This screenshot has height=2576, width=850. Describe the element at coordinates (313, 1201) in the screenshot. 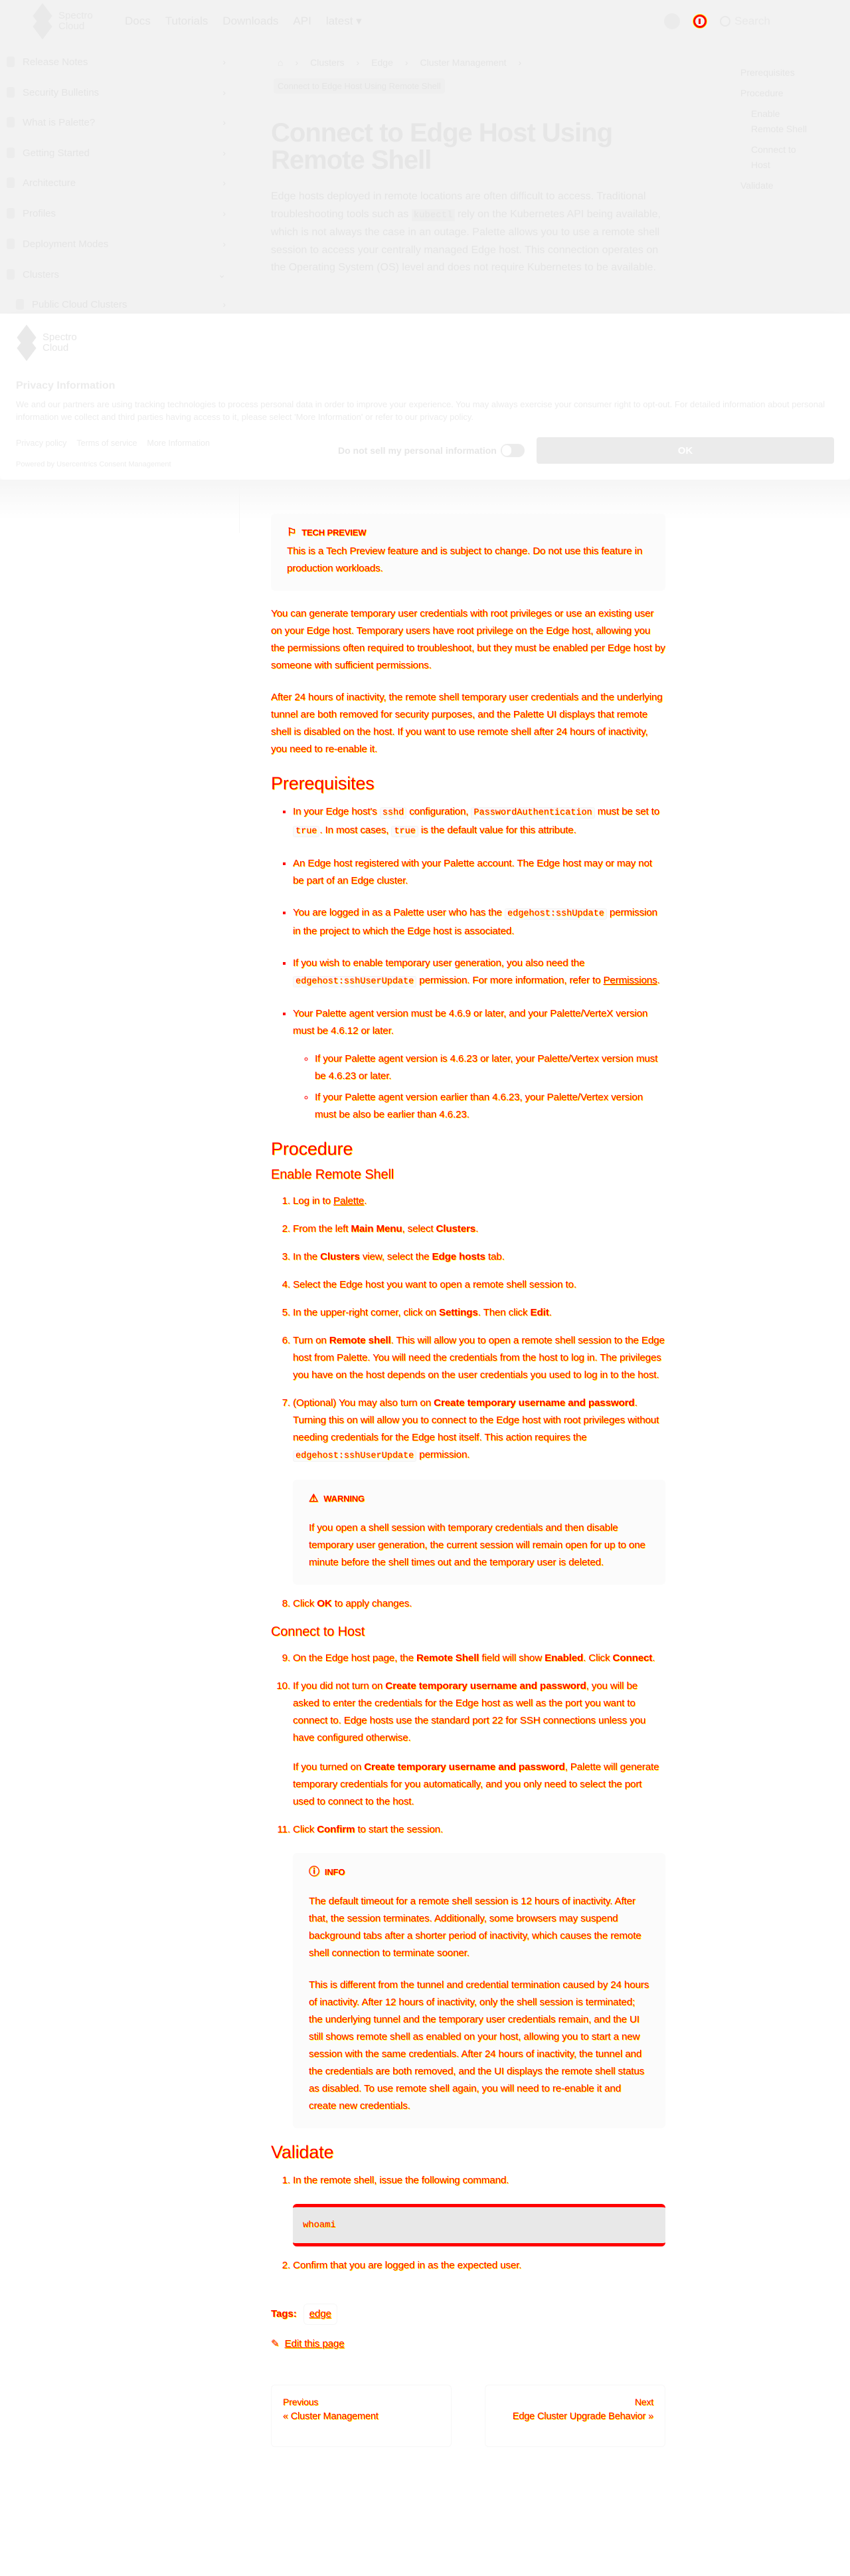

I see `text: Log in to` at that location.